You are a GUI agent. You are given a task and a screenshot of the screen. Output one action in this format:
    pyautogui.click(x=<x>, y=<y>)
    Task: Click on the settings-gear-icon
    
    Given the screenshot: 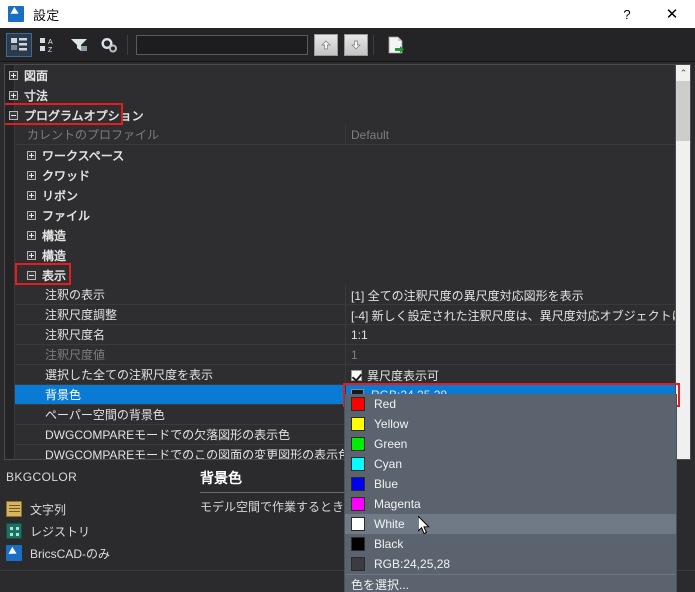 What is the action you would take?
    pyautogui.click(x=109, y=45)
    